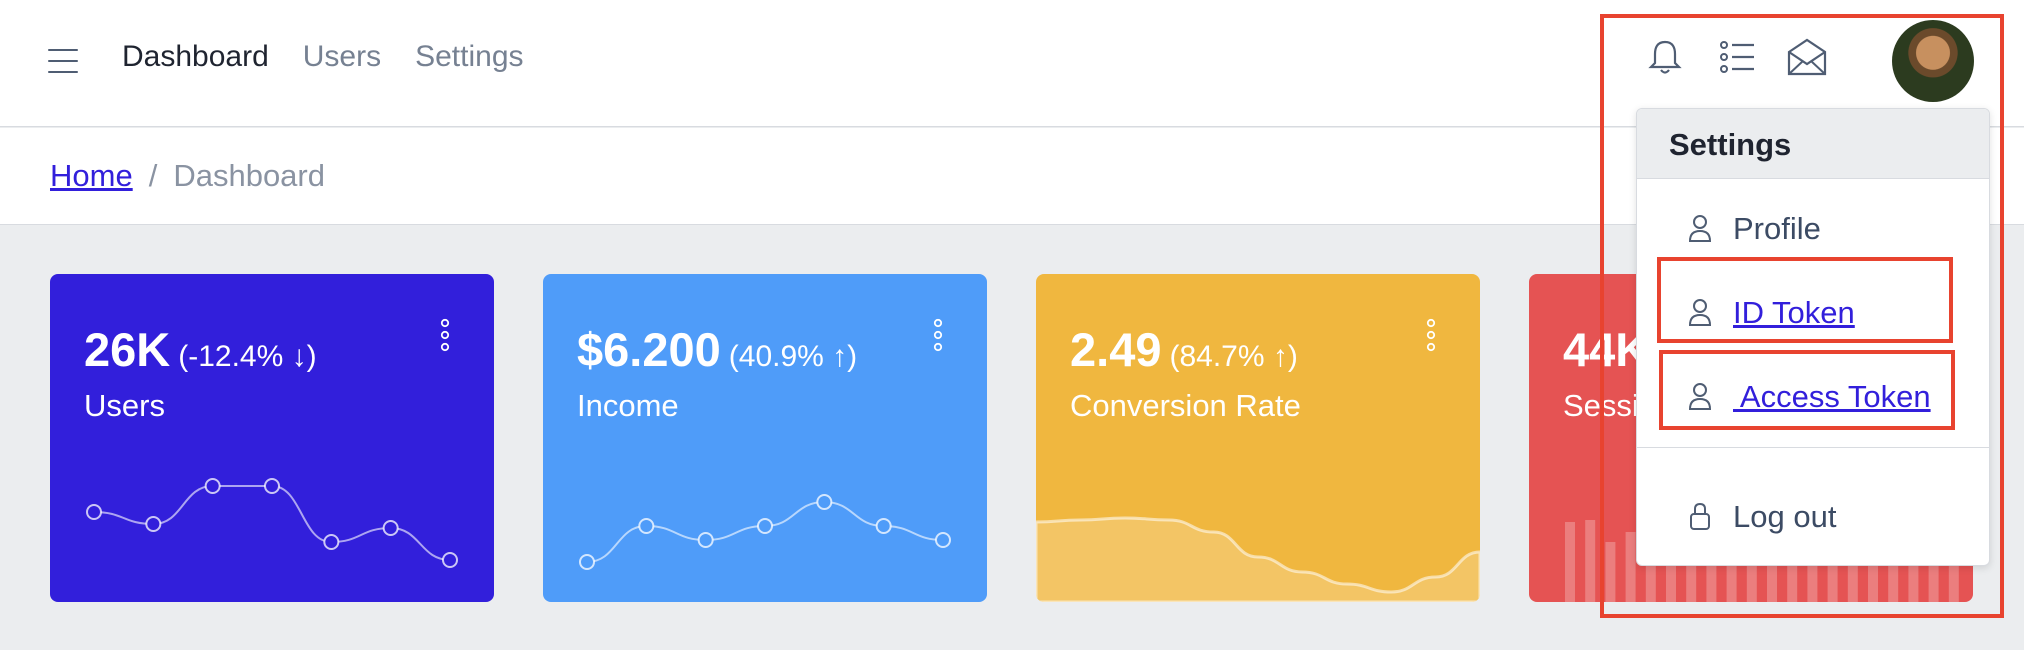 This screenshot has width=2024, height=650. What do you see at coordinates (1737, 57) in the screenshot?
I see `list-icon` at bounding box center [1737, 57].